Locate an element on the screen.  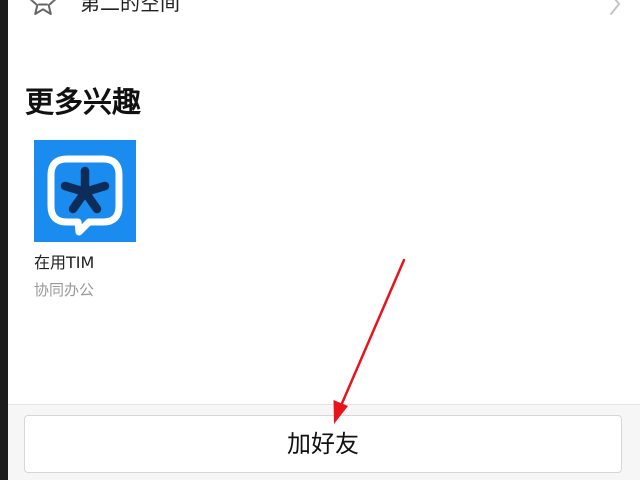
space-row: 第二的空间 is located at coordinates (324, 14).